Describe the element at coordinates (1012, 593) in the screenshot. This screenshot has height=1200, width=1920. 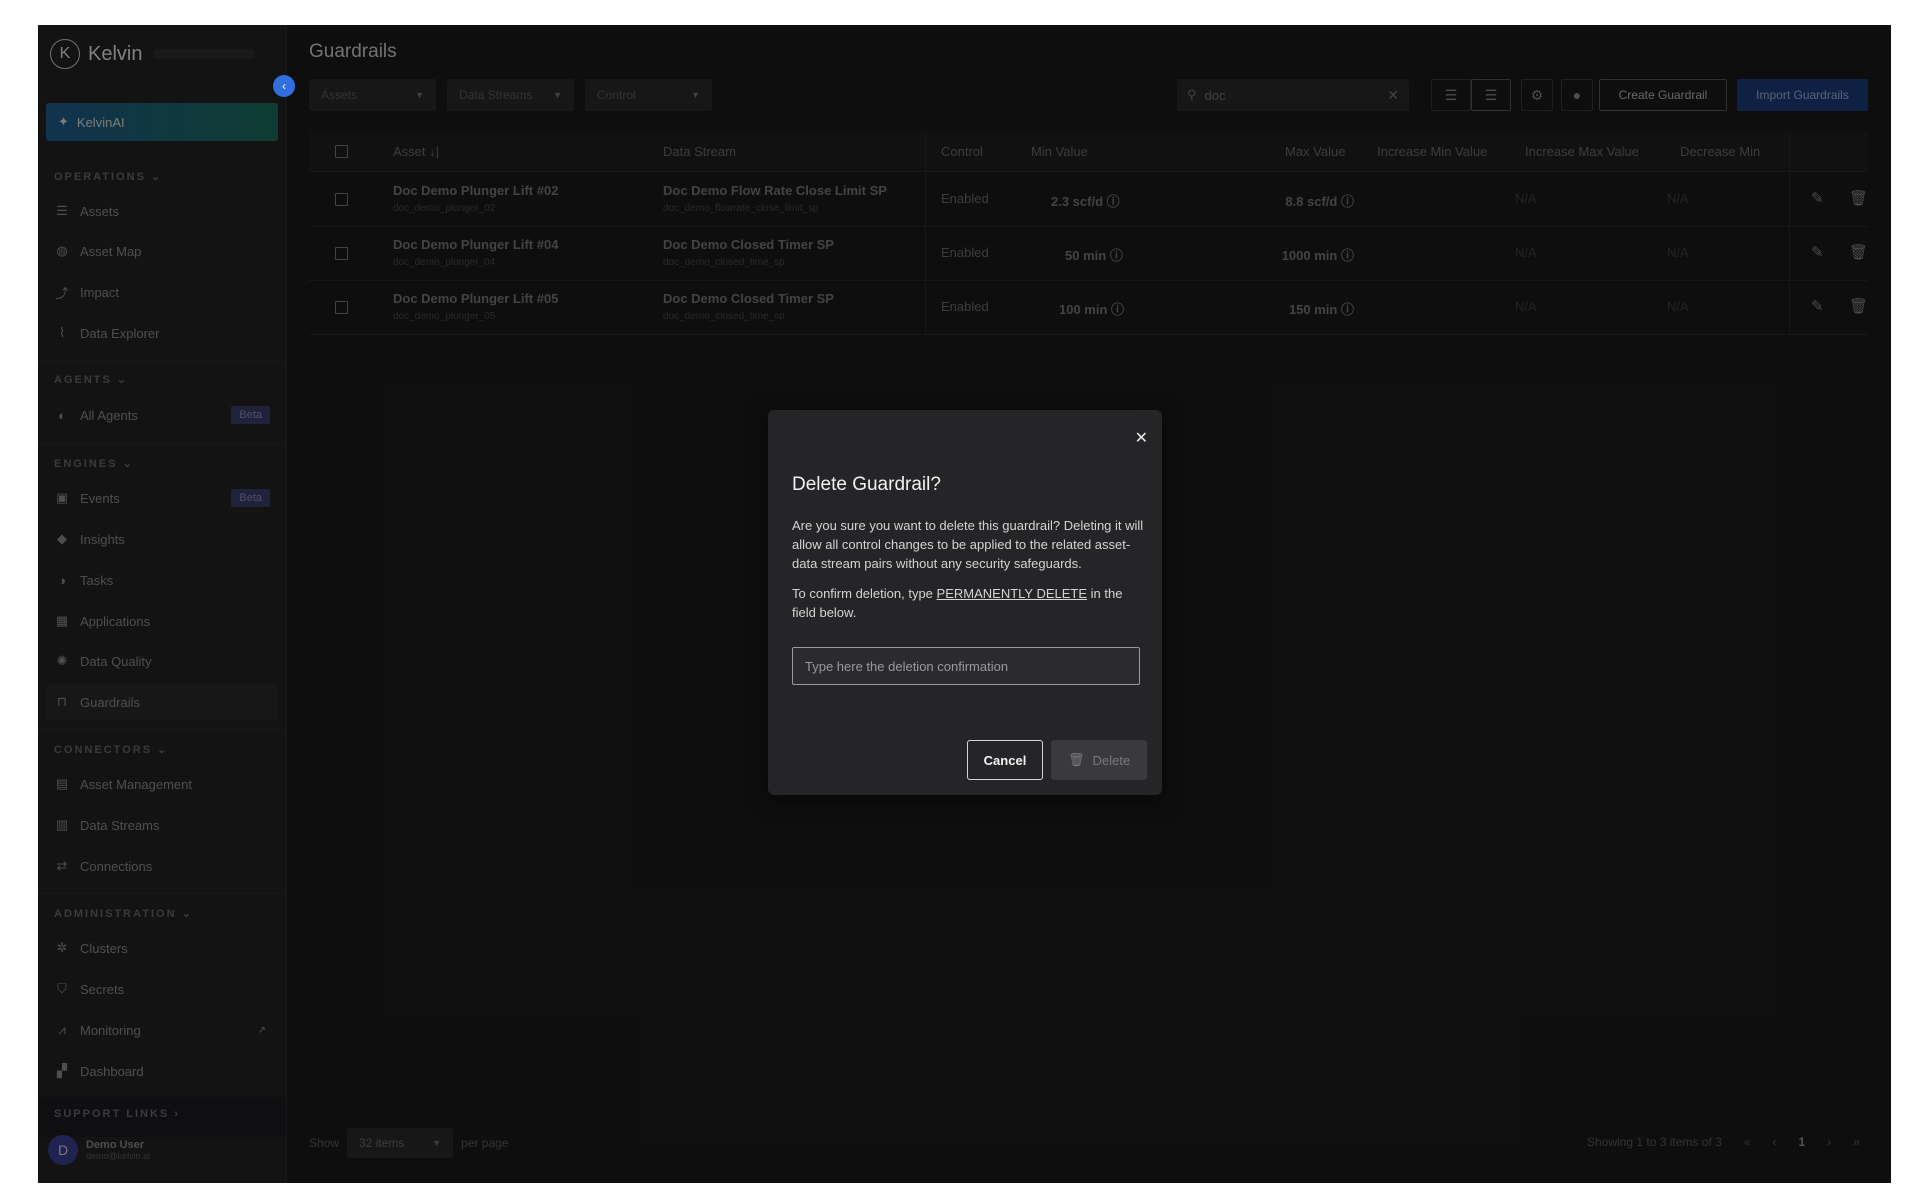
I see `confirm-keyword: PERMANENTLY DELETE` at that location.